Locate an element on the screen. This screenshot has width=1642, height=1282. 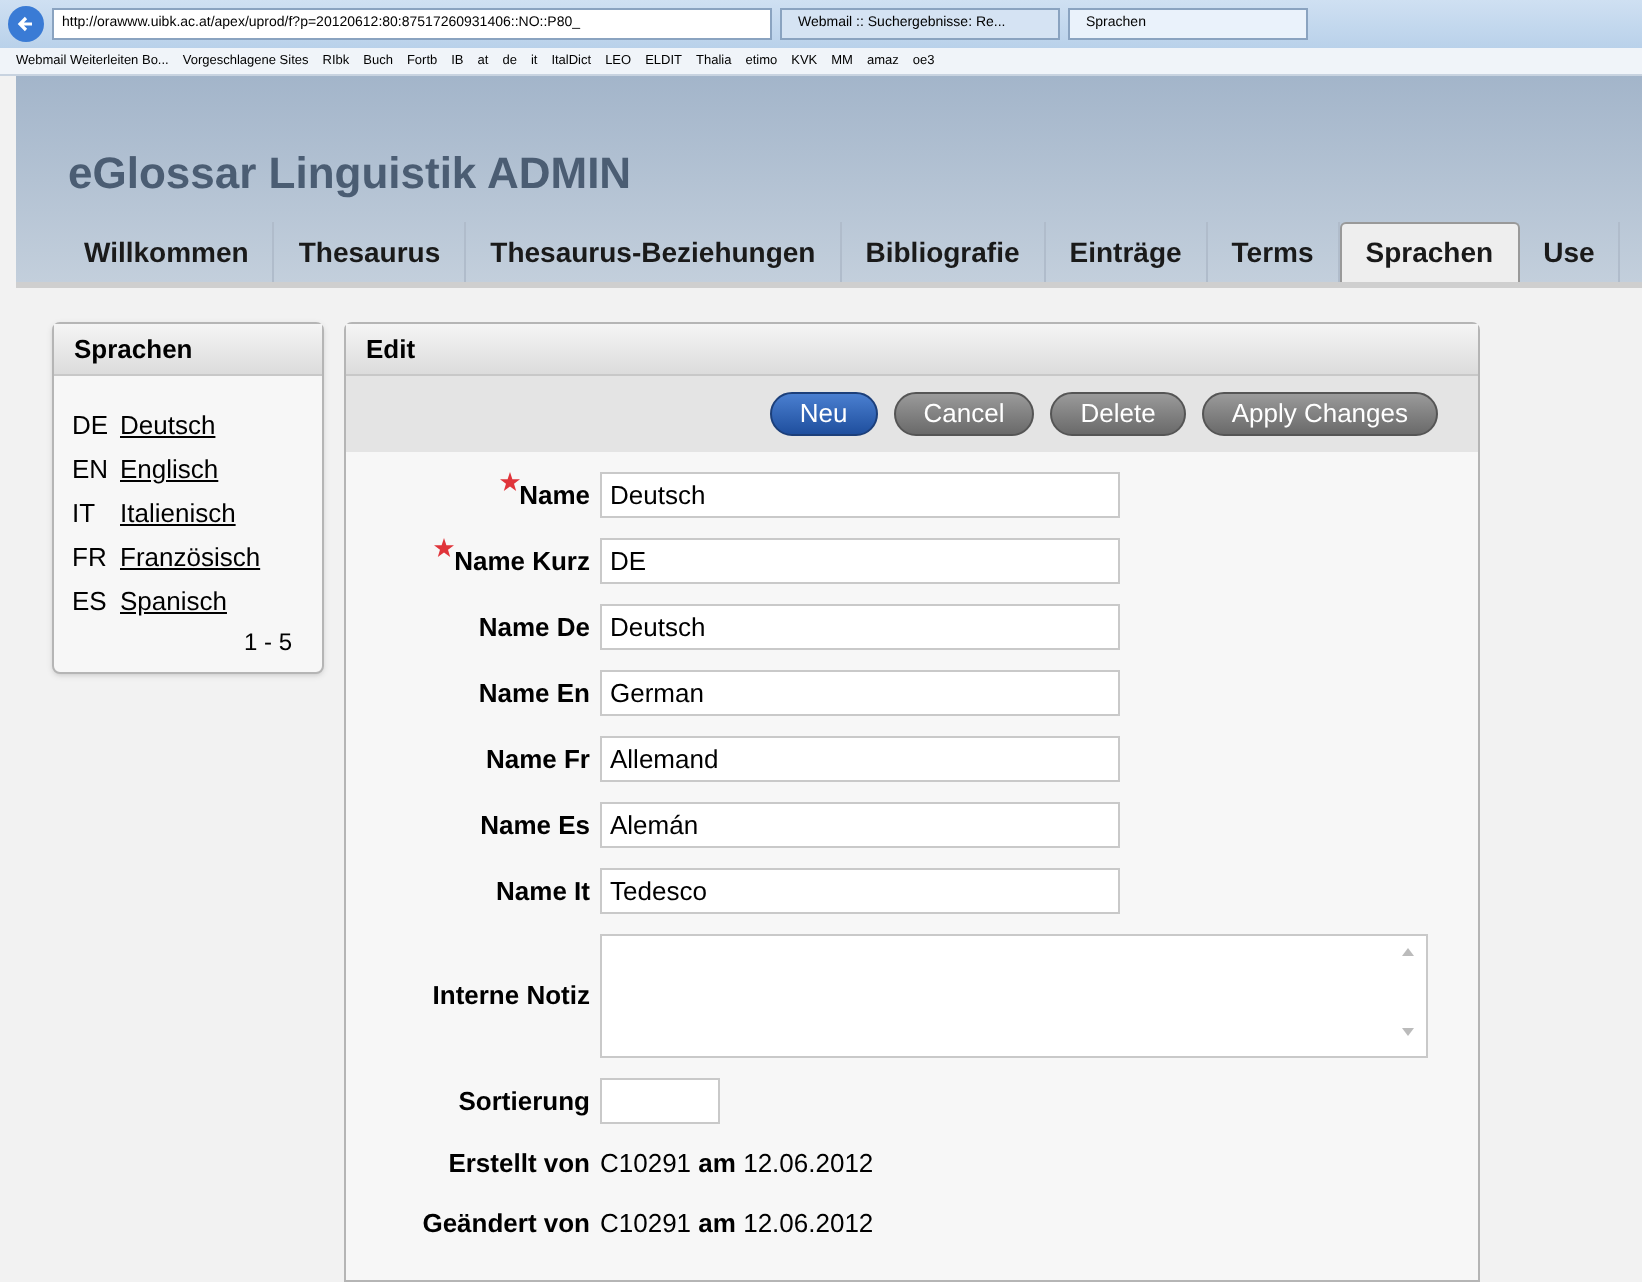
language-link: Französisch is located at coordinates (190, 558).